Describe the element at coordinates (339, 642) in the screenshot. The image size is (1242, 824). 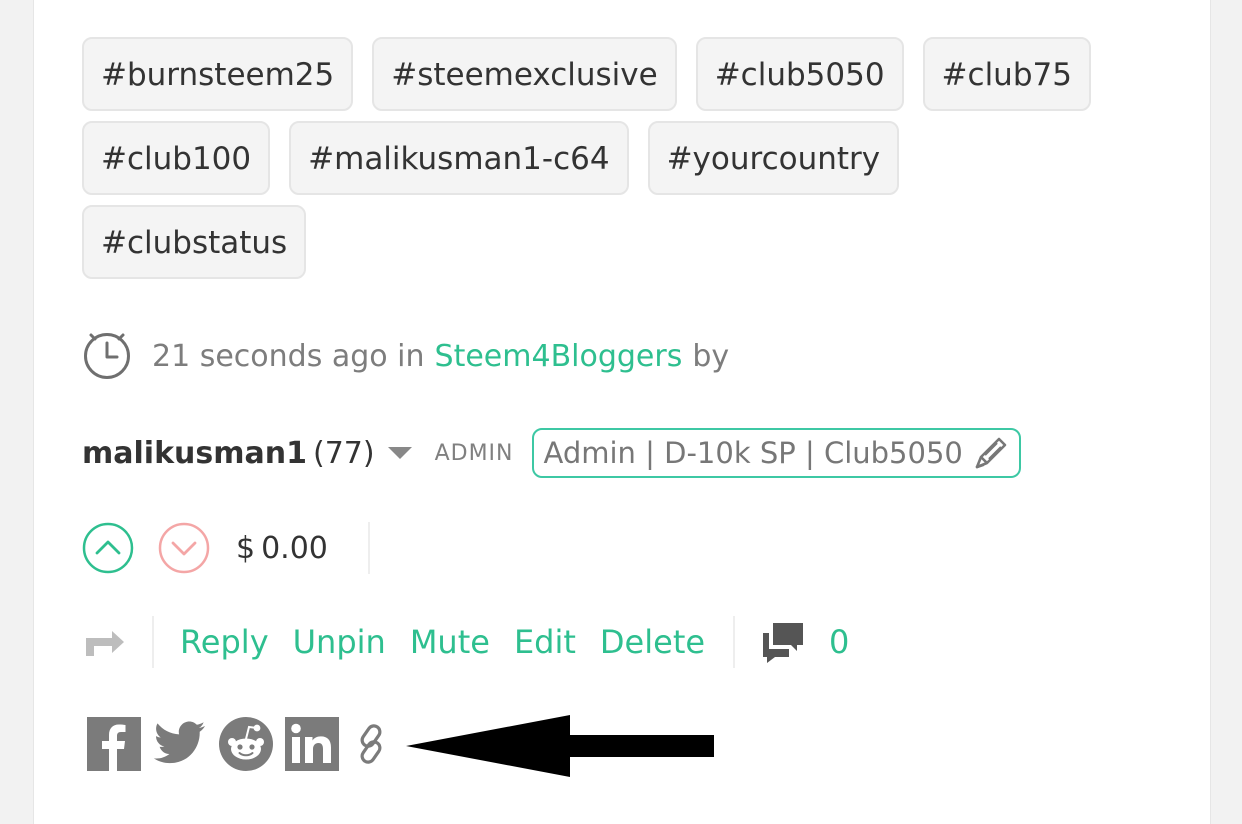
I see `unpin-button: Unpin` at that location.